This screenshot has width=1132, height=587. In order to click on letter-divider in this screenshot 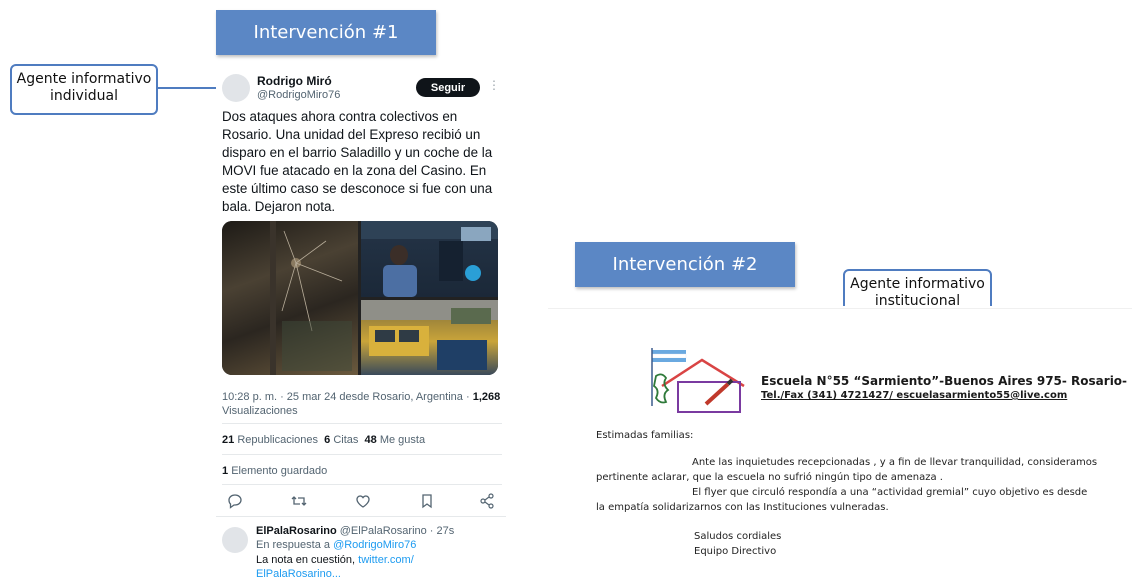, I will do `click(840, 308)`.